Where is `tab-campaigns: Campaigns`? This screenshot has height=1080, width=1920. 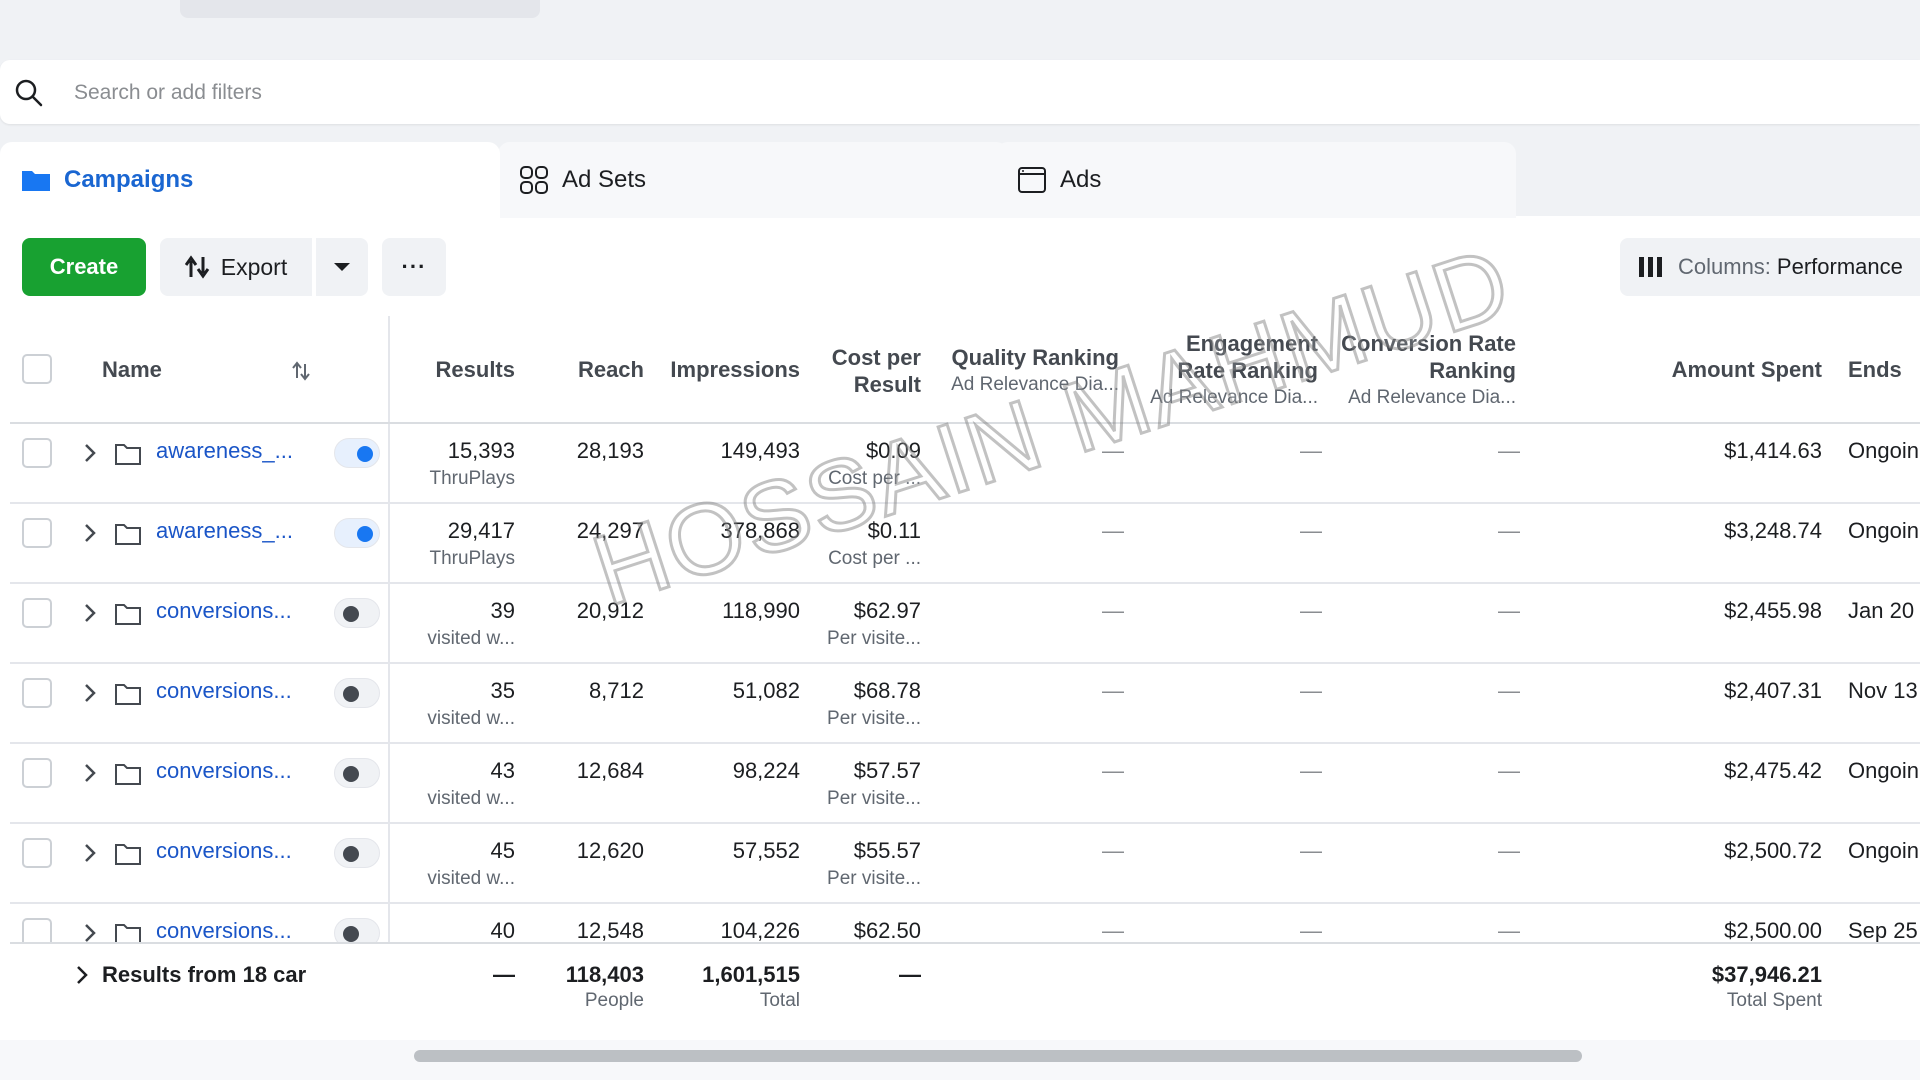 tab-campaigns: Campaigns is located at coordinates (250, 180).